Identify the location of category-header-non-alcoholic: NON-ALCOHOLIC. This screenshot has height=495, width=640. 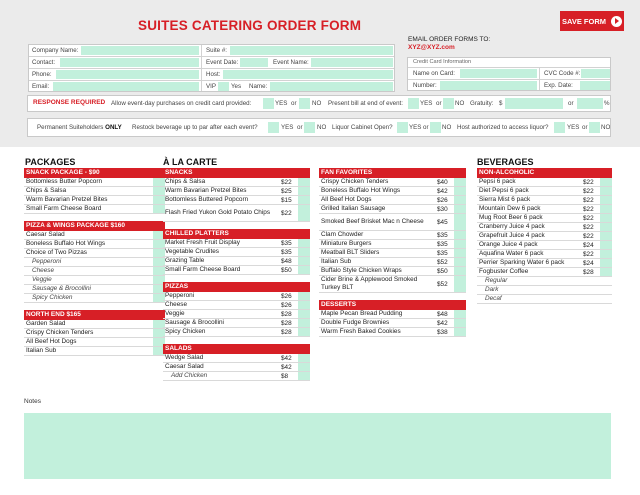
(544, 173).